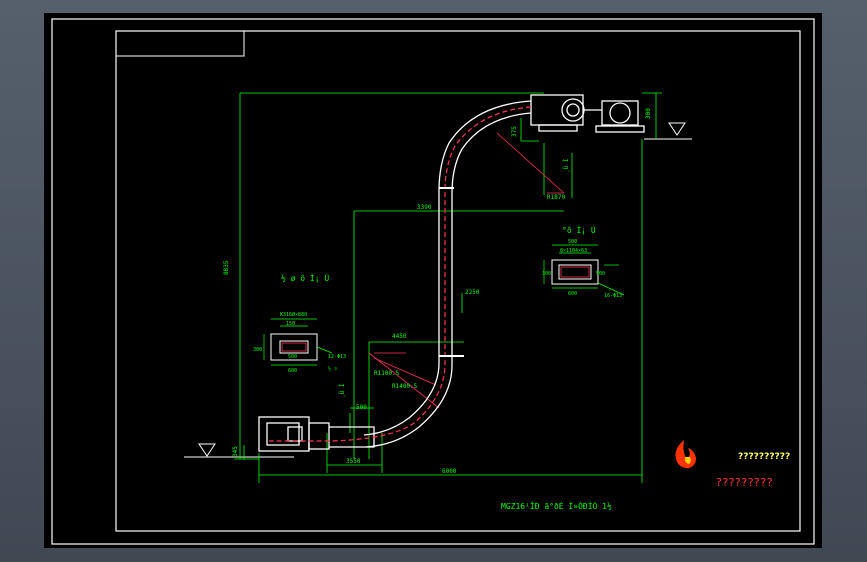 The height and width of the screenshot is (562, 867). Describe the element at coordinates (337, 357) in the screenshot. I see `section-left-hole-note: 12-Φ13` at that location.